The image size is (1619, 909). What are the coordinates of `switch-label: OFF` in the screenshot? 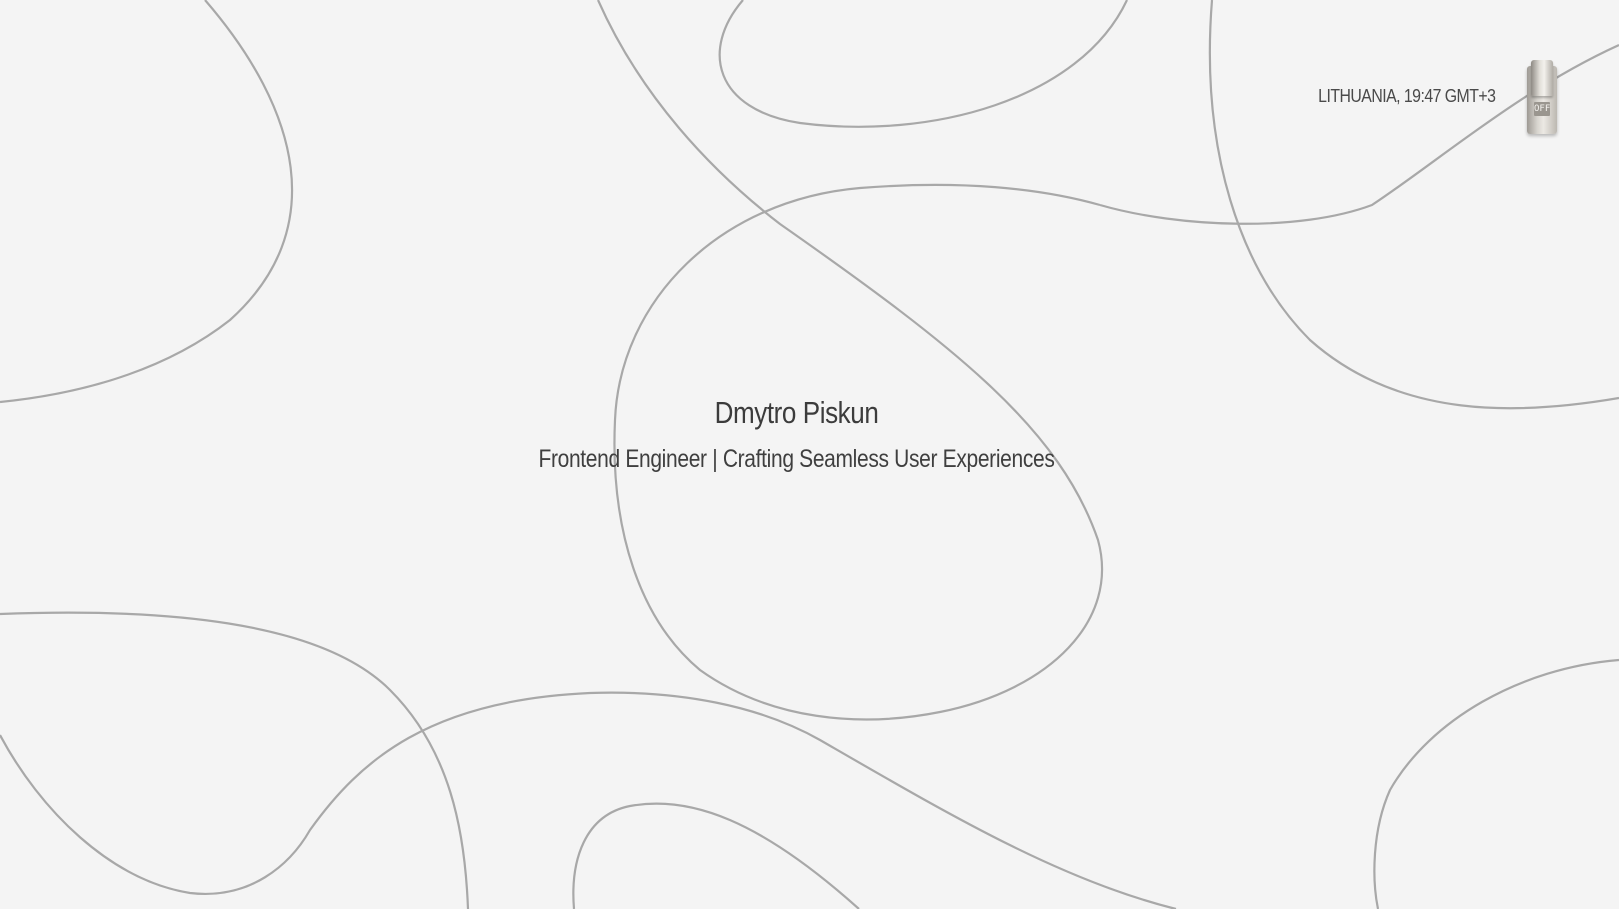 It's located at (1542, 109).